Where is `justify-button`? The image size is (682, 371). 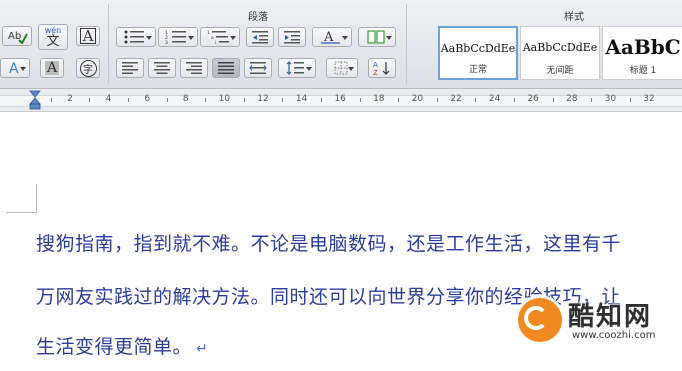 justify-button is located at coordinates (226, 68).